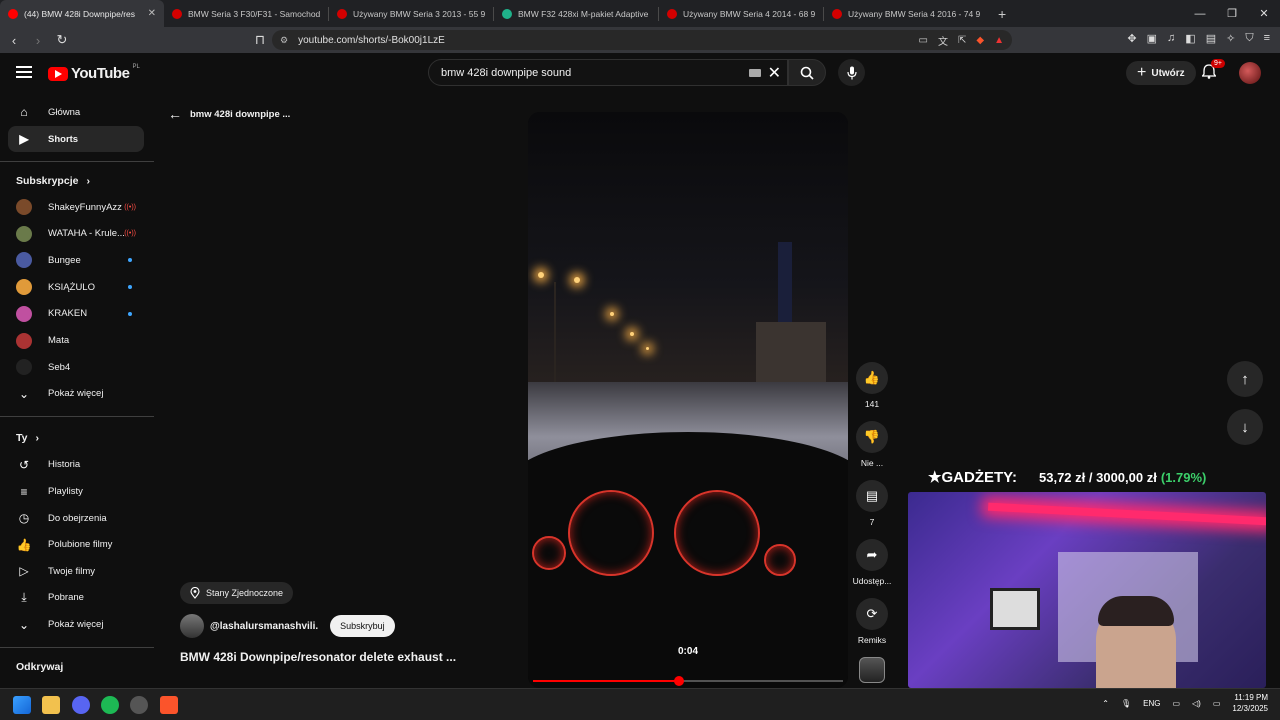  What do you see at coordinates (1131, 38) in the screenshot?
I see `extensions-icon: ✥` at bounding box center [1131, 38].